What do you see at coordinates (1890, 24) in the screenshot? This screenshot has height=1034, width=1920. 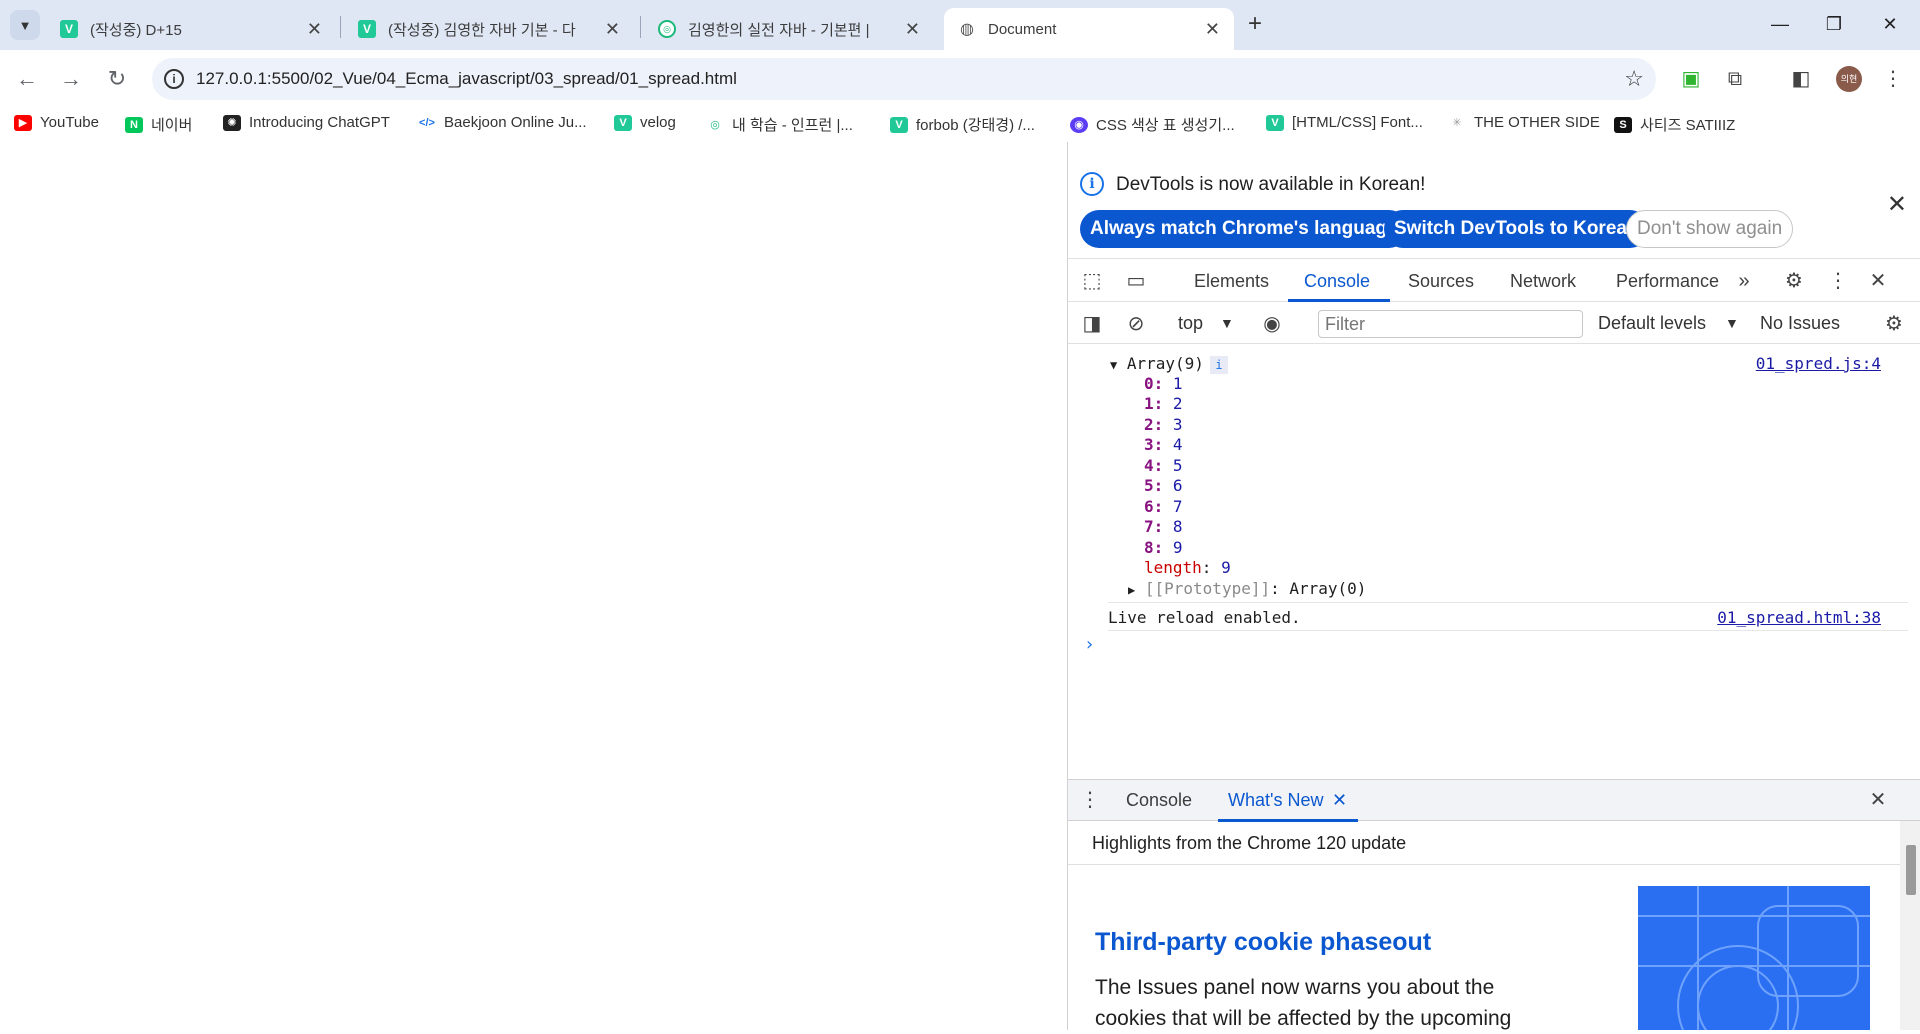 I see `window-close-icon: ✕` at bounding box center [1890, 24].